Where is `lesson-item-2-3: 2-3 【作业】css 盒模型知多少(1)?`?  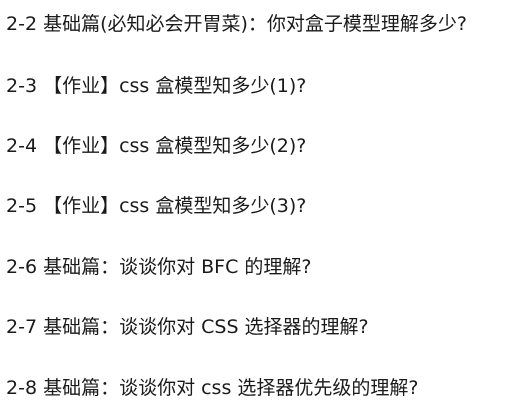 lesson-item-2-3: 2-3 【作业】css 盒模型知多少(1)? is located at coordinates (156, 86).